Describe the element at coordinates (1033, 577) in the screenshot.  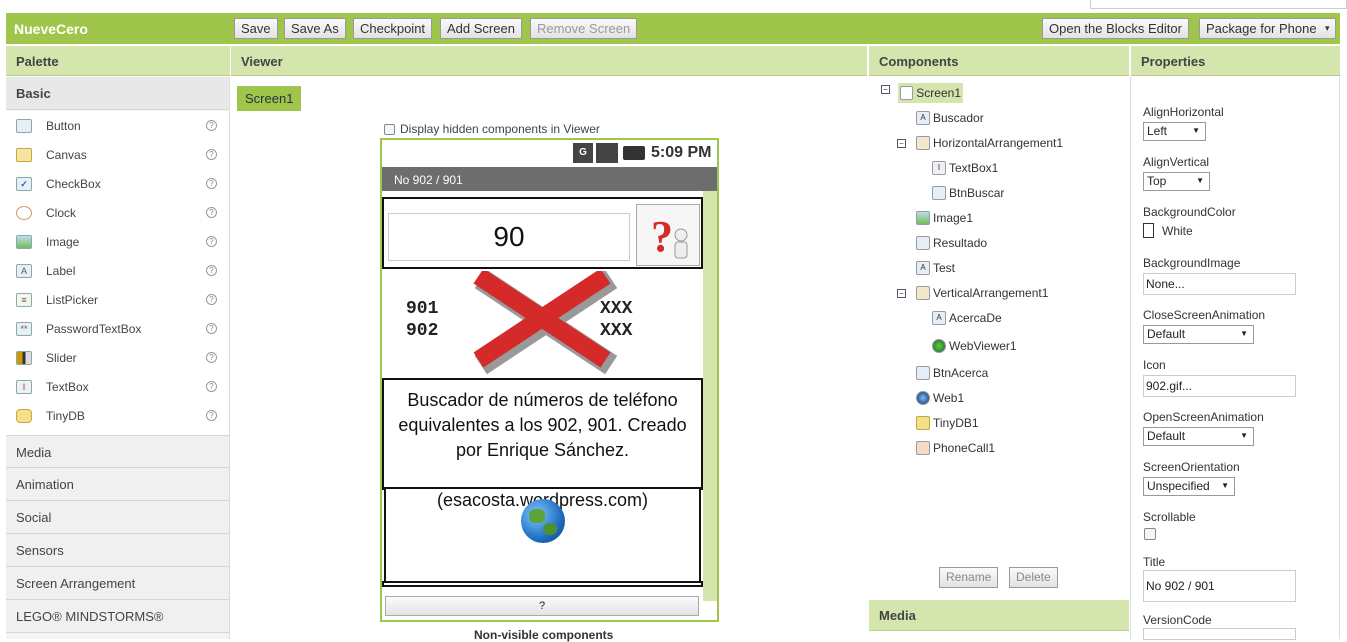
I see `delete-button: Delete` at that location.